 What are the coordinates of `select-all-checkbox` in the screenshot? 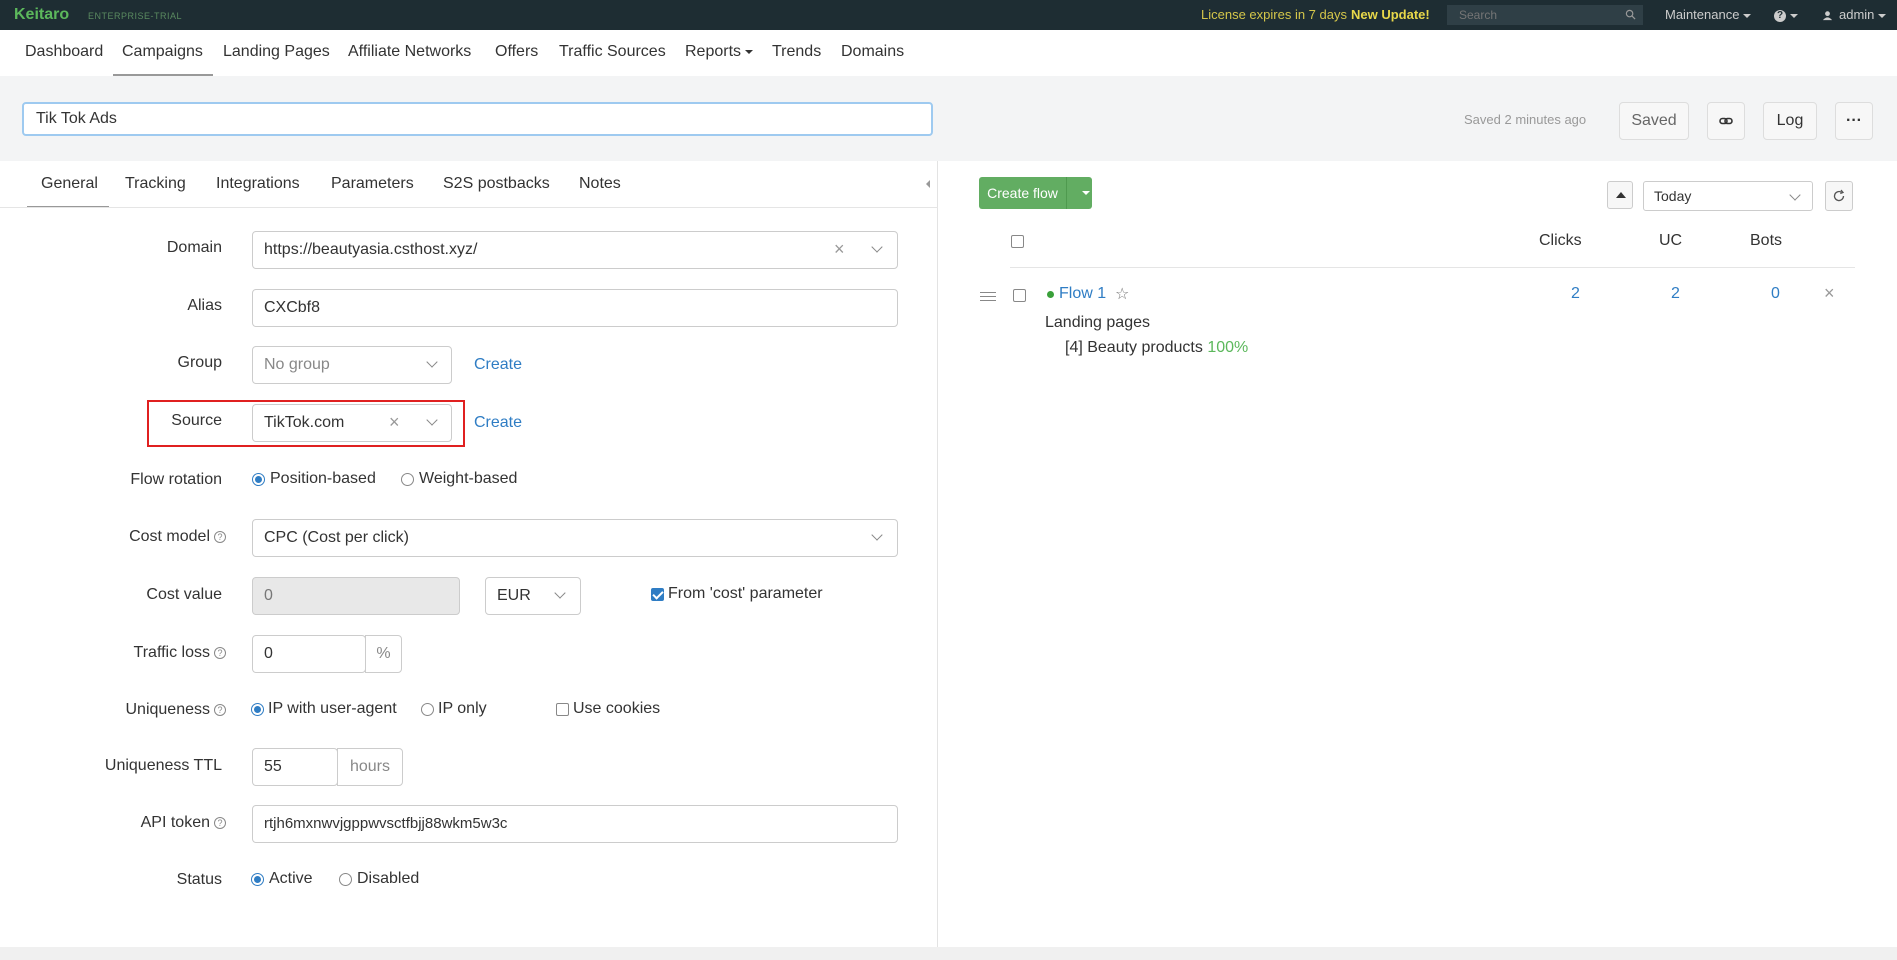 It's located at (1017, 241).